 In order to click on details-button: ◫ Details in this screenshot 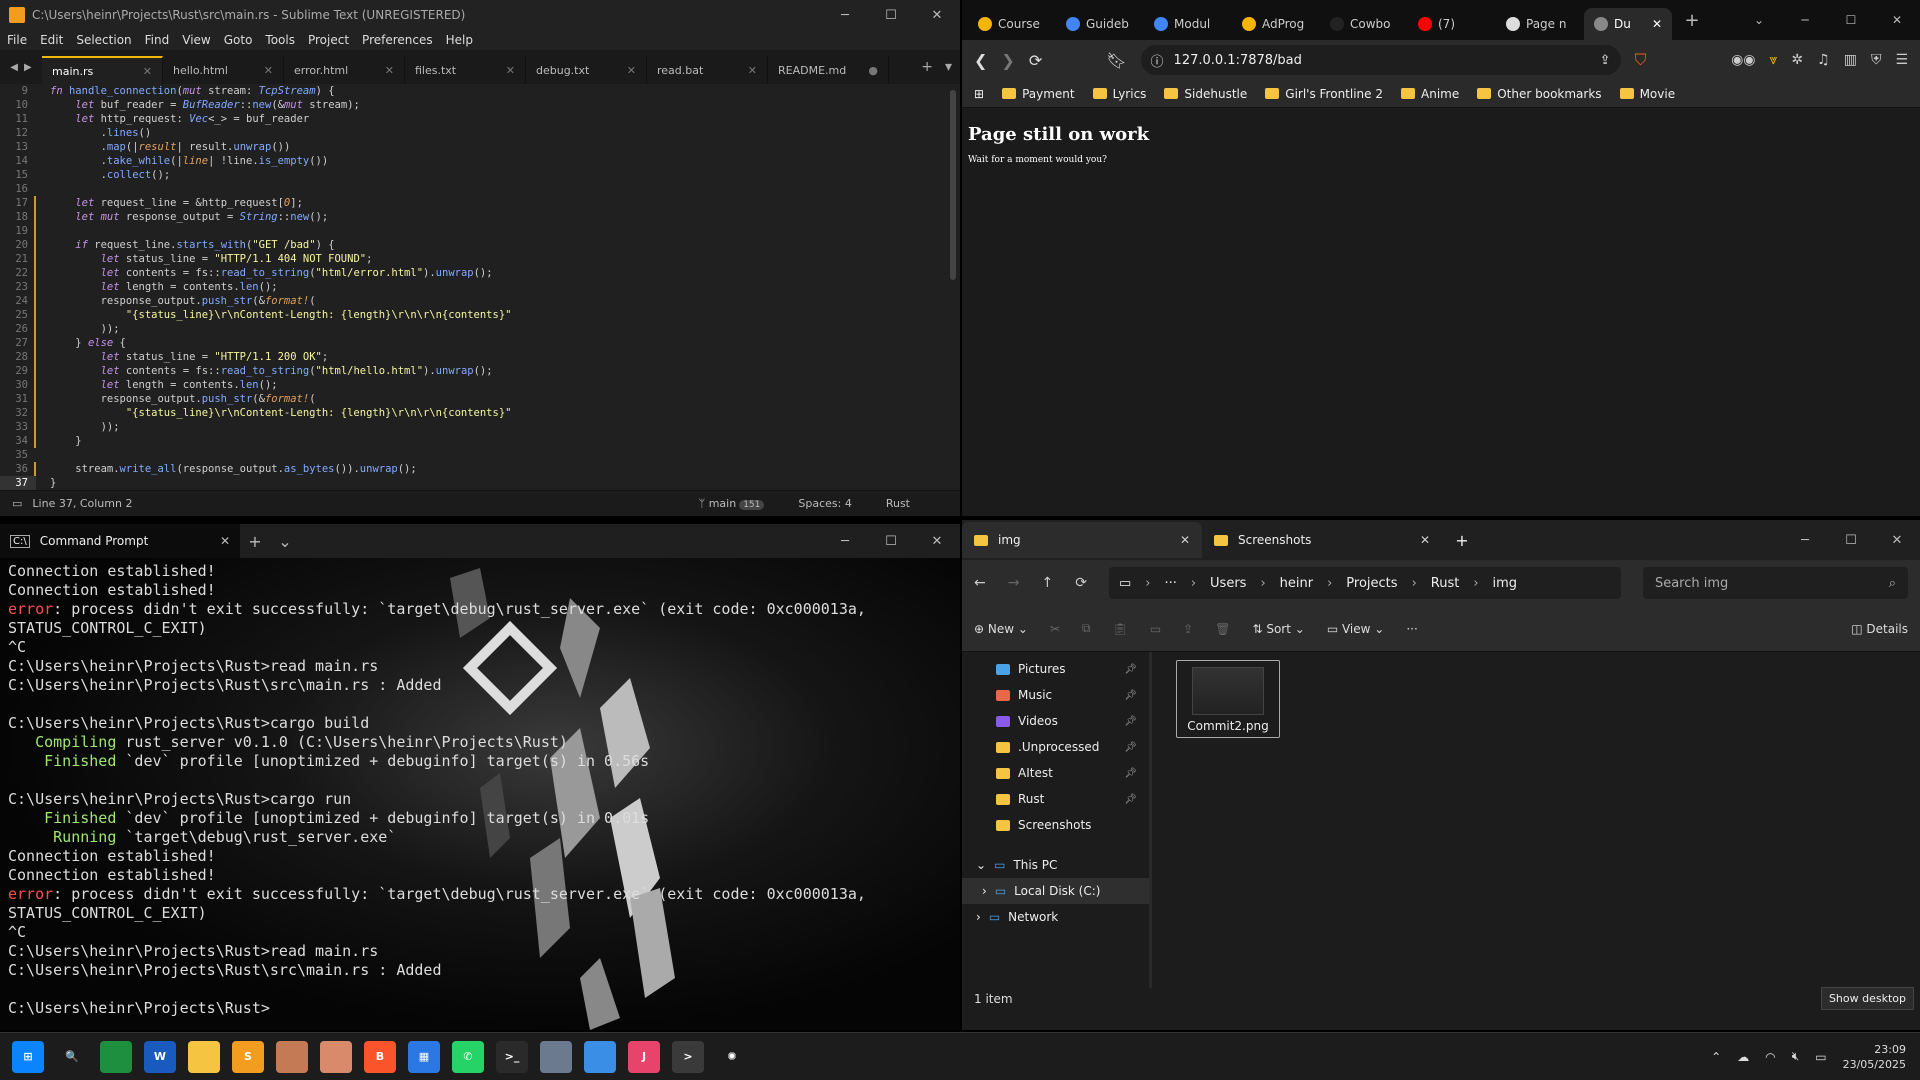, I will do `click(1879, 629)`.